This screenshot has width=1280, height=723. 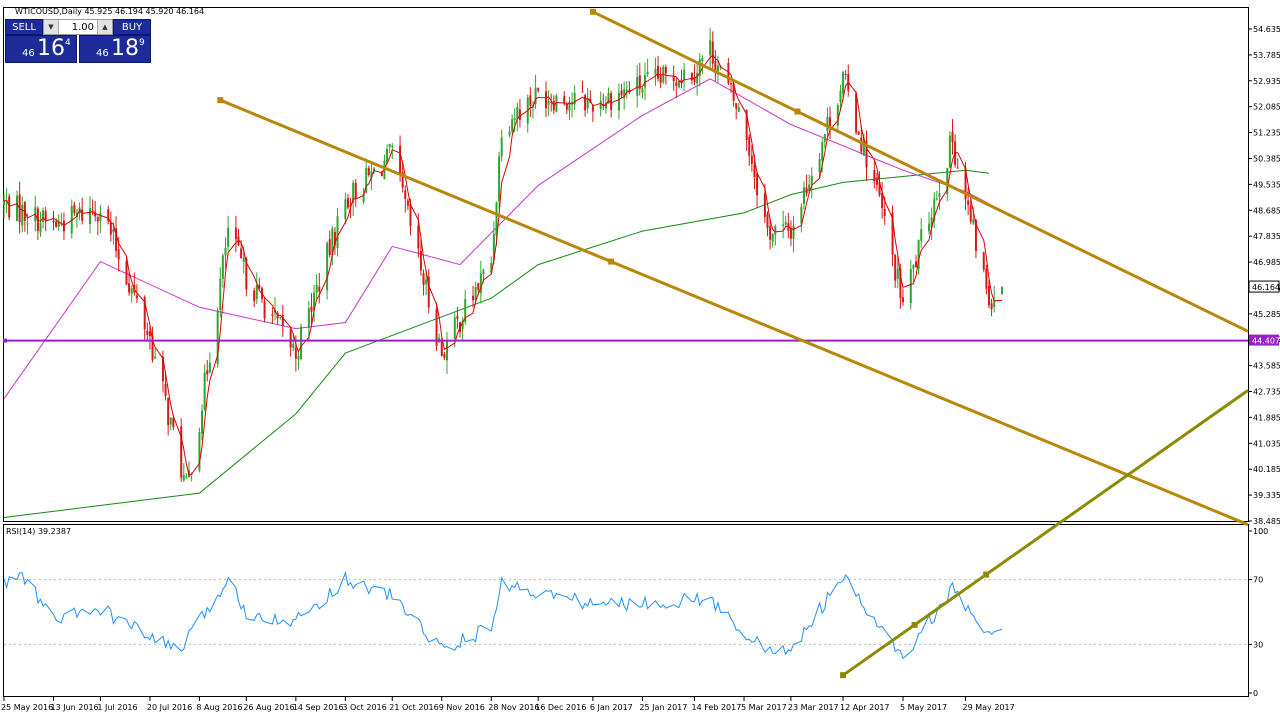 I want to click on rsi-line, so click(x=503, y=615).